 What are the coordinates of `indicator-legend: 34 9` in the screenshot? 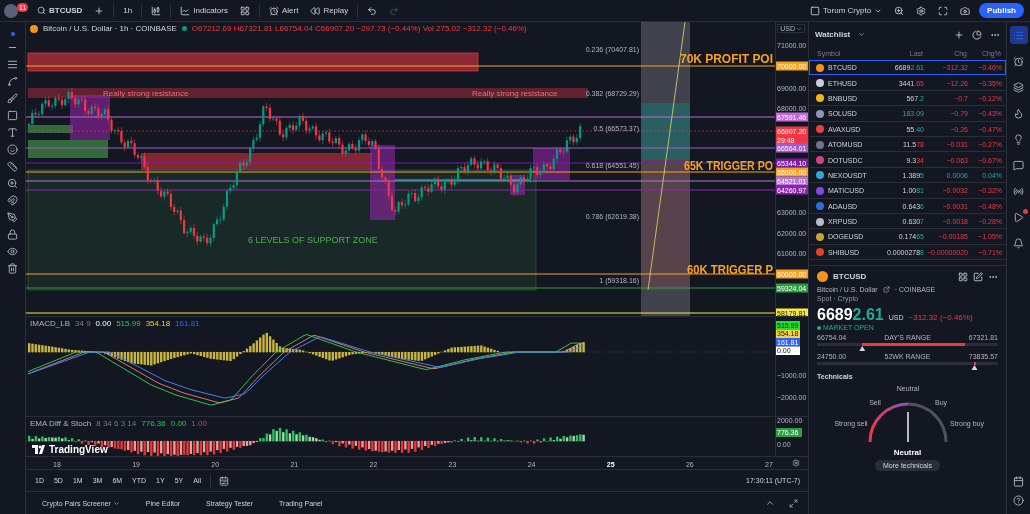 It's located at (83, 323).